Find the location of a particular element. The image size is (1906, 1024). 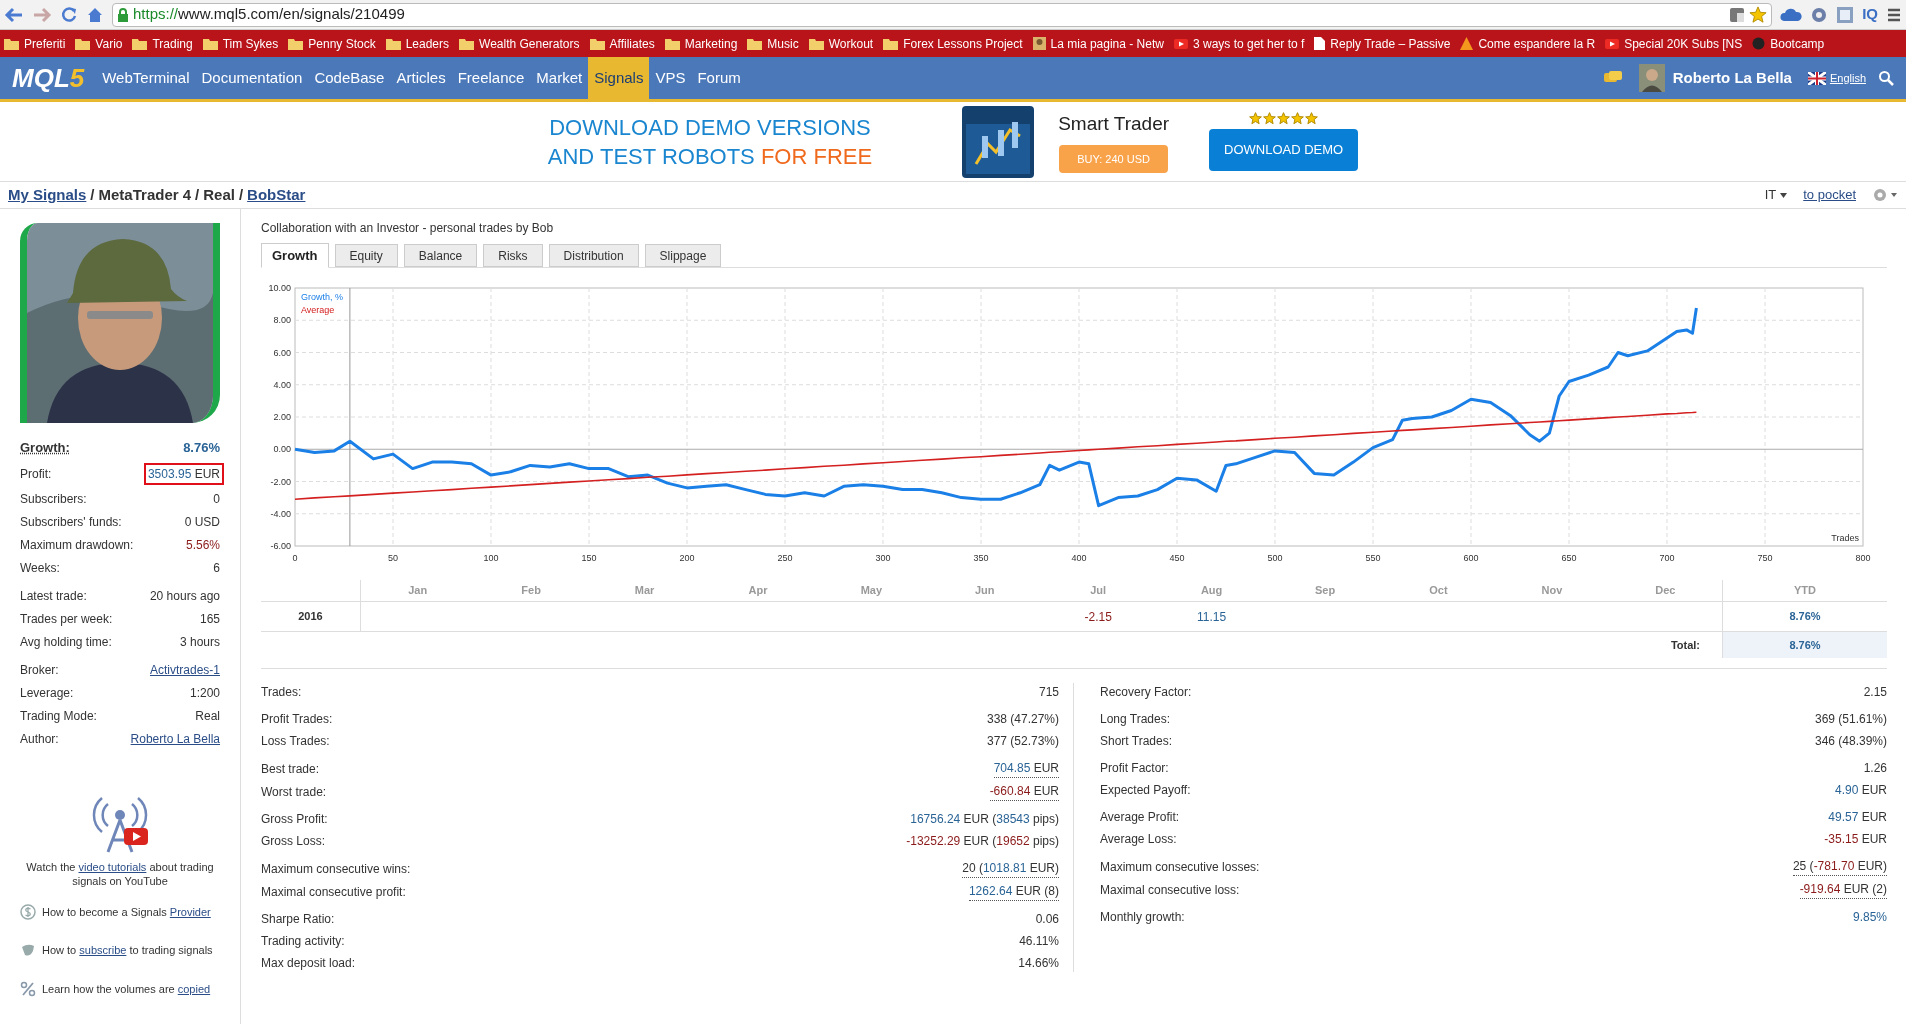

bookmark: Vario is located at coordinates (99, 43).